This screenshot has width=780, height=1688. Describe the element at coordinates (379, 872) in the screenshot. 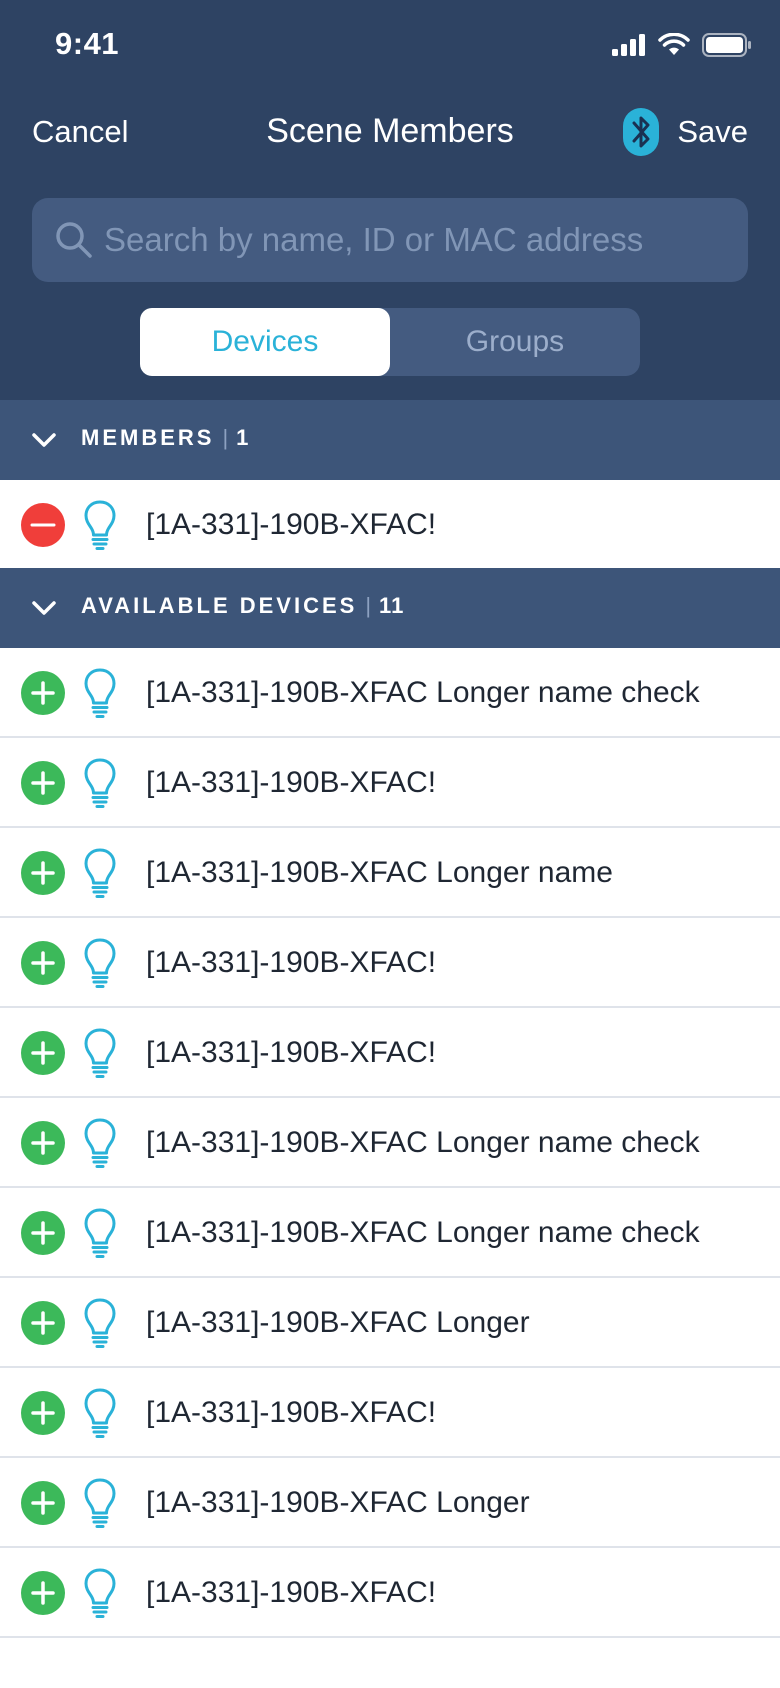

I see `device-name: [1A-331]-190B-XFAC Longer name` at that location.